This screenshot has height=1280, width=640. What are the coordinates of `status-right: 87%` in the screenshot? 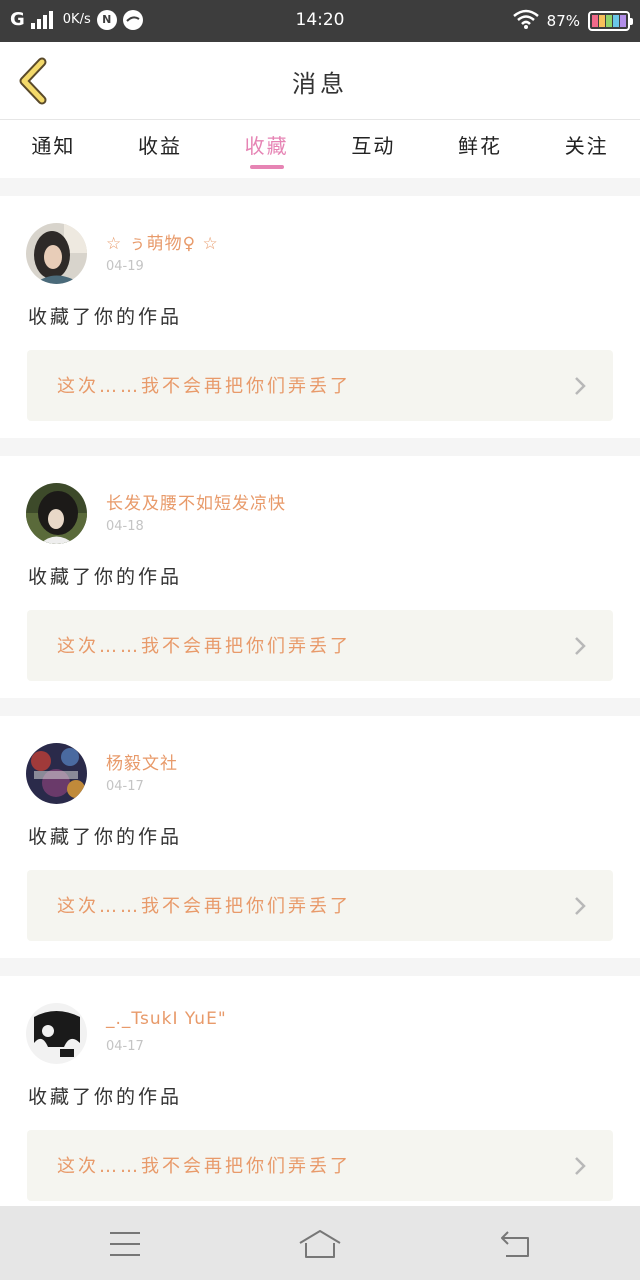 It's located at (572, 21).